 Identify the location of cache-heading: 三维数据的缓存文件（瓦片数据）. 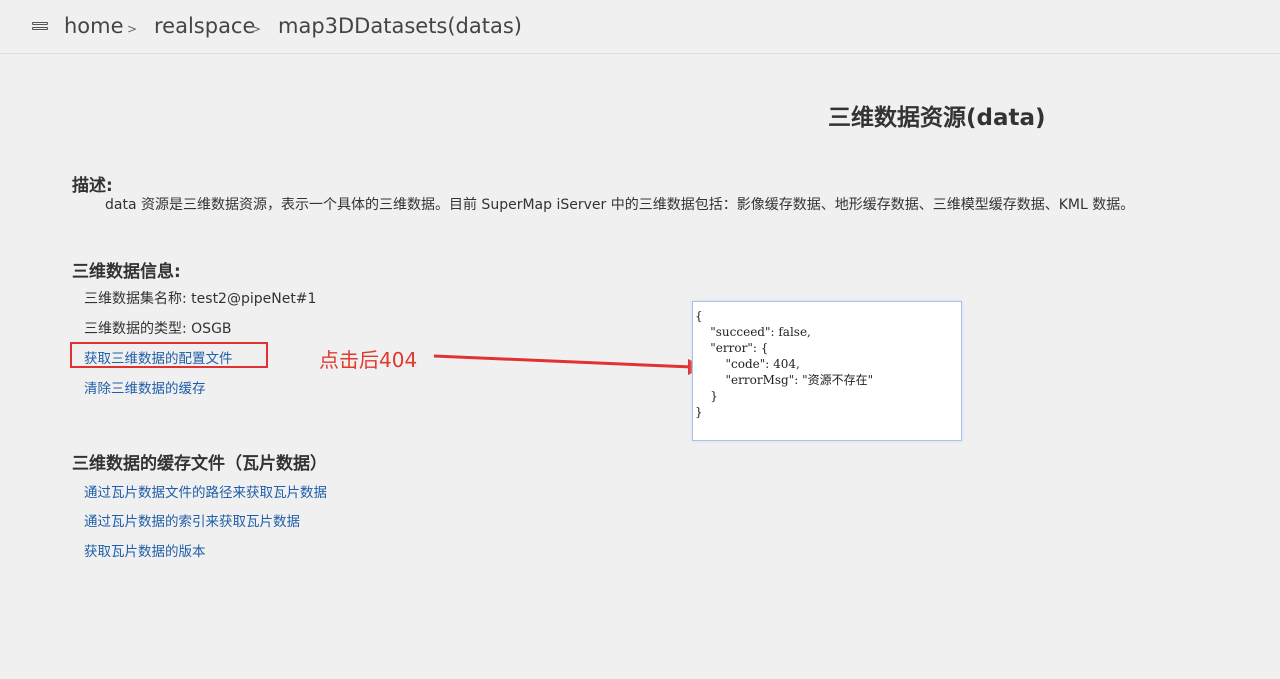
(199, 464).